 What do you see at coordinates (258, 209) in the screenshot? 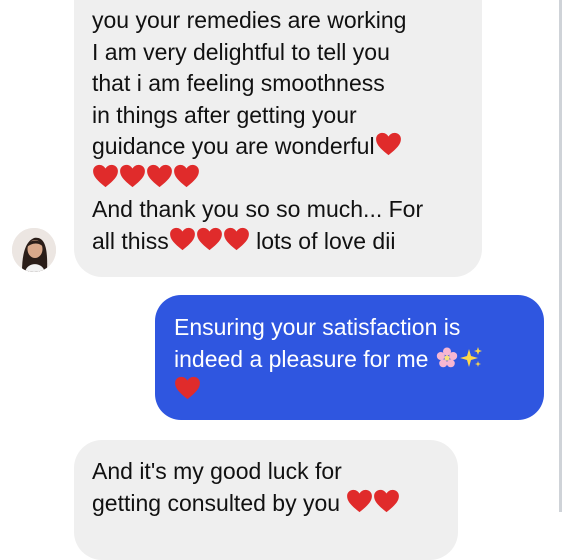
I see `message-text-line: And thank you so so much... For` at bounding box center [258, 209].